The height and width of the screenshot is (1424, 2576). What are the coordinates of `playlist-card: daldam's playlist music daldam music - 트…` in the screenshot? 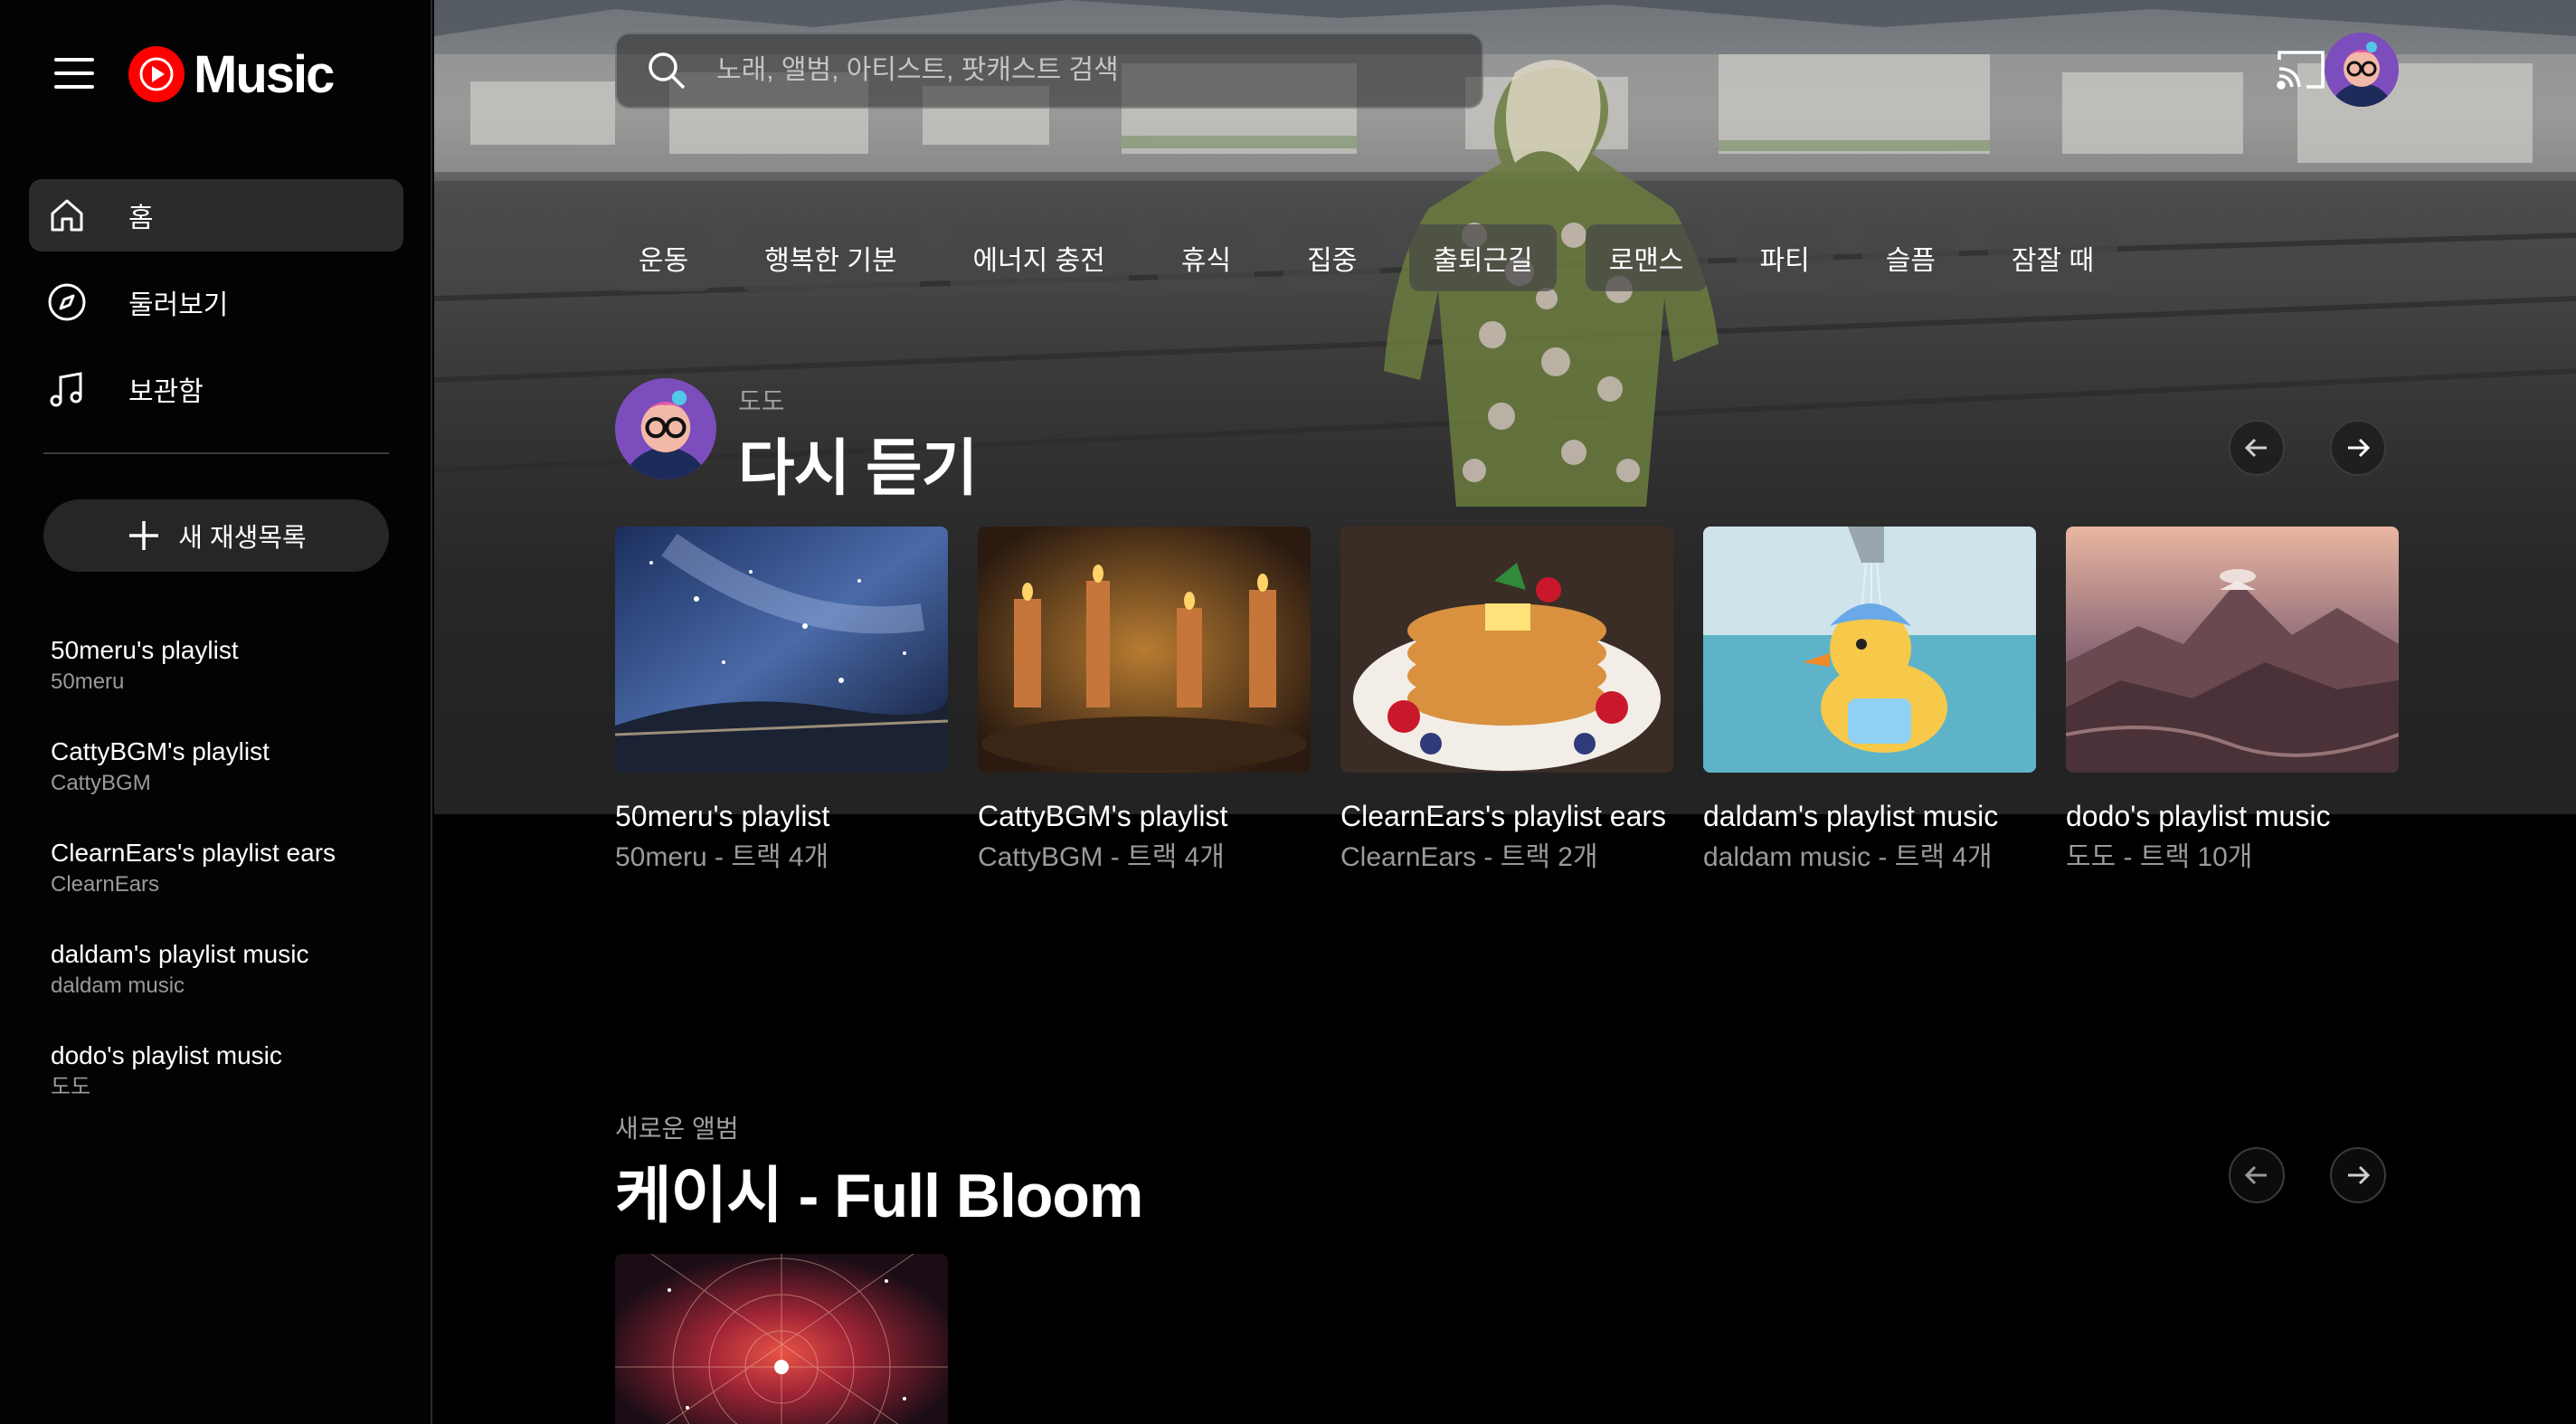 It's located at (1870, 702).